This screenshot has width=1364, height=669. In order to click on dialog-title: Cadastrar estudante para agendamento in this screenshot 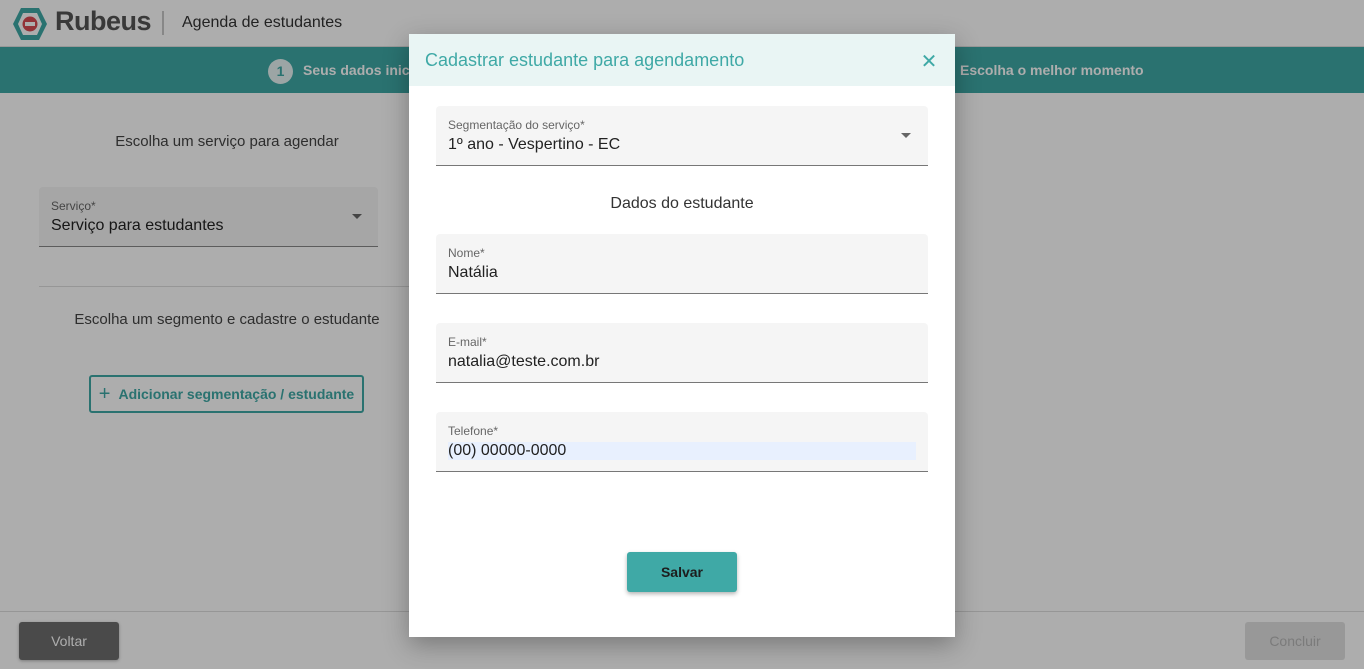, I will do `click(585, 60)`.